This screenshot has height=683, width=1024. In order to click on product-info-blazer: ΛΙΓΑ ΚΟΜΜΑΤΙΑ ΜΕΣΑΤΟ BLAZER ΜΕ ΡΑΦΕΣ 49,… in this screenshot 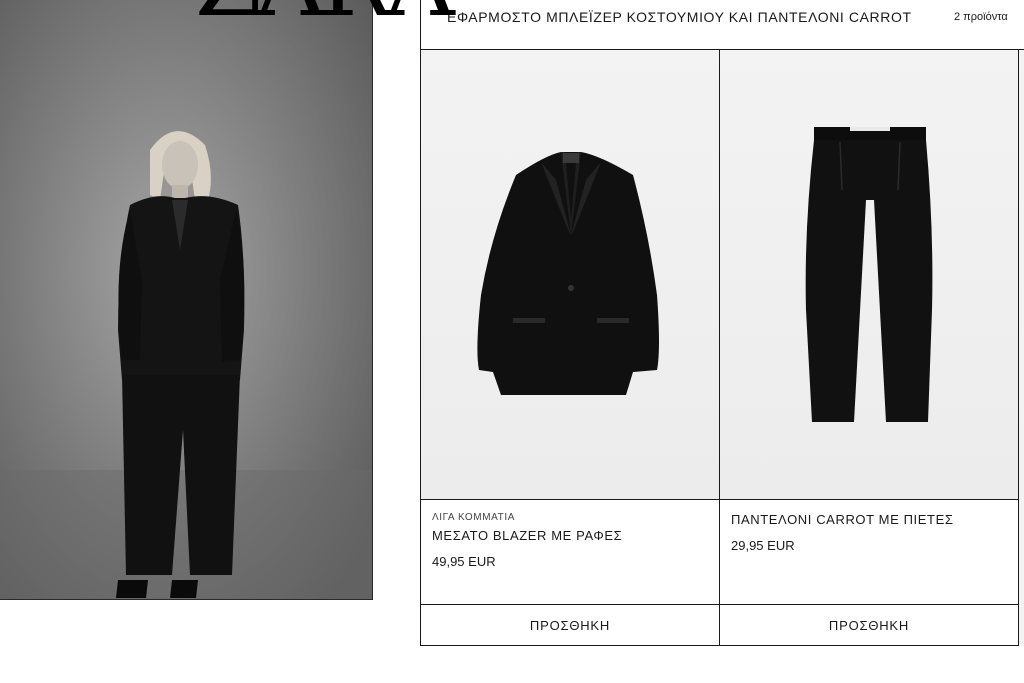, I will do `click(570, 552)`.